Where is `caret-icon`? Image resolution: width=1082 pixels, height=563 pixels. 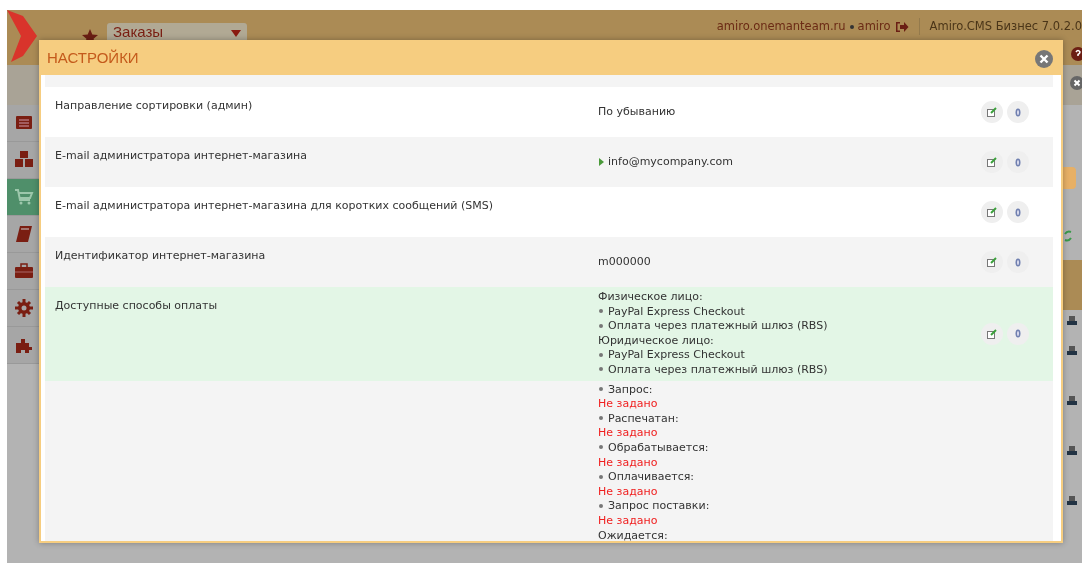 caret-icon is located at coordinates (236, 33).